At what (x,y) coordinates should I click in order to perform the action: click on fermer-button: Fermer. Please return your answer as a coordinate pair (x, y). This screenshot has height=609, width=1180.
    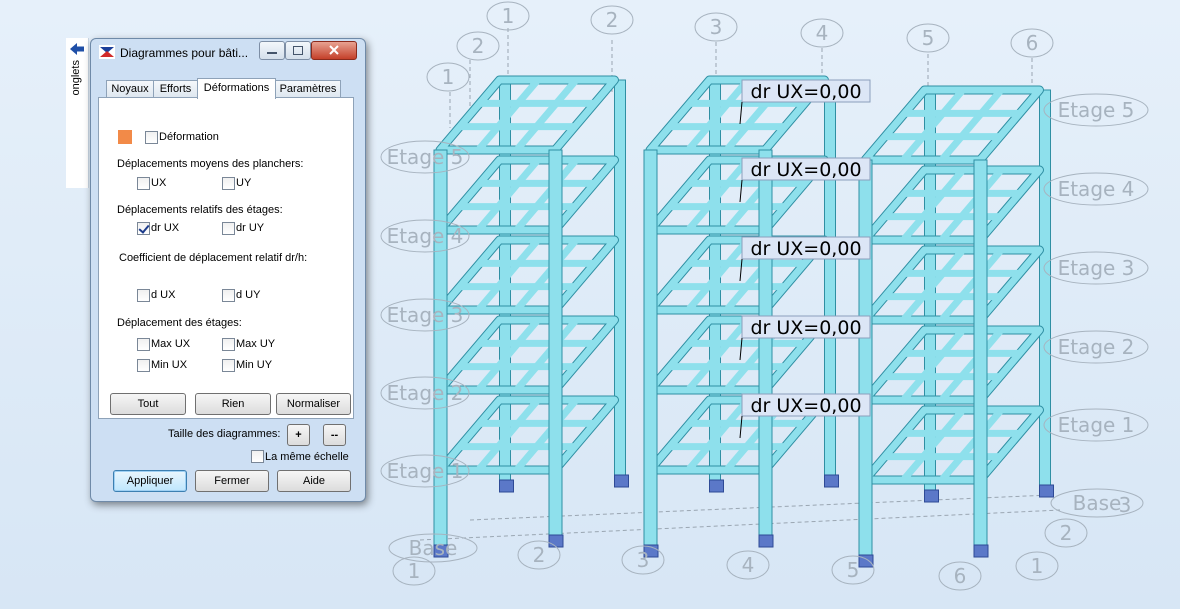
    Looking at the image, I should click on (232, 481).